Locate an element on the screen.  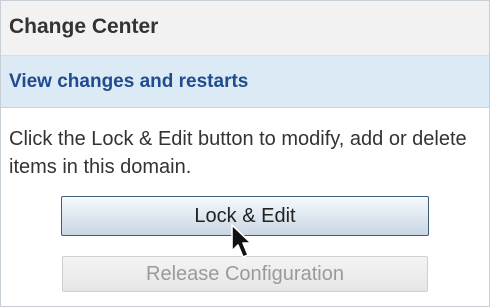
view-changes-link: View changes and restarts is located at coordinates (128, 82).